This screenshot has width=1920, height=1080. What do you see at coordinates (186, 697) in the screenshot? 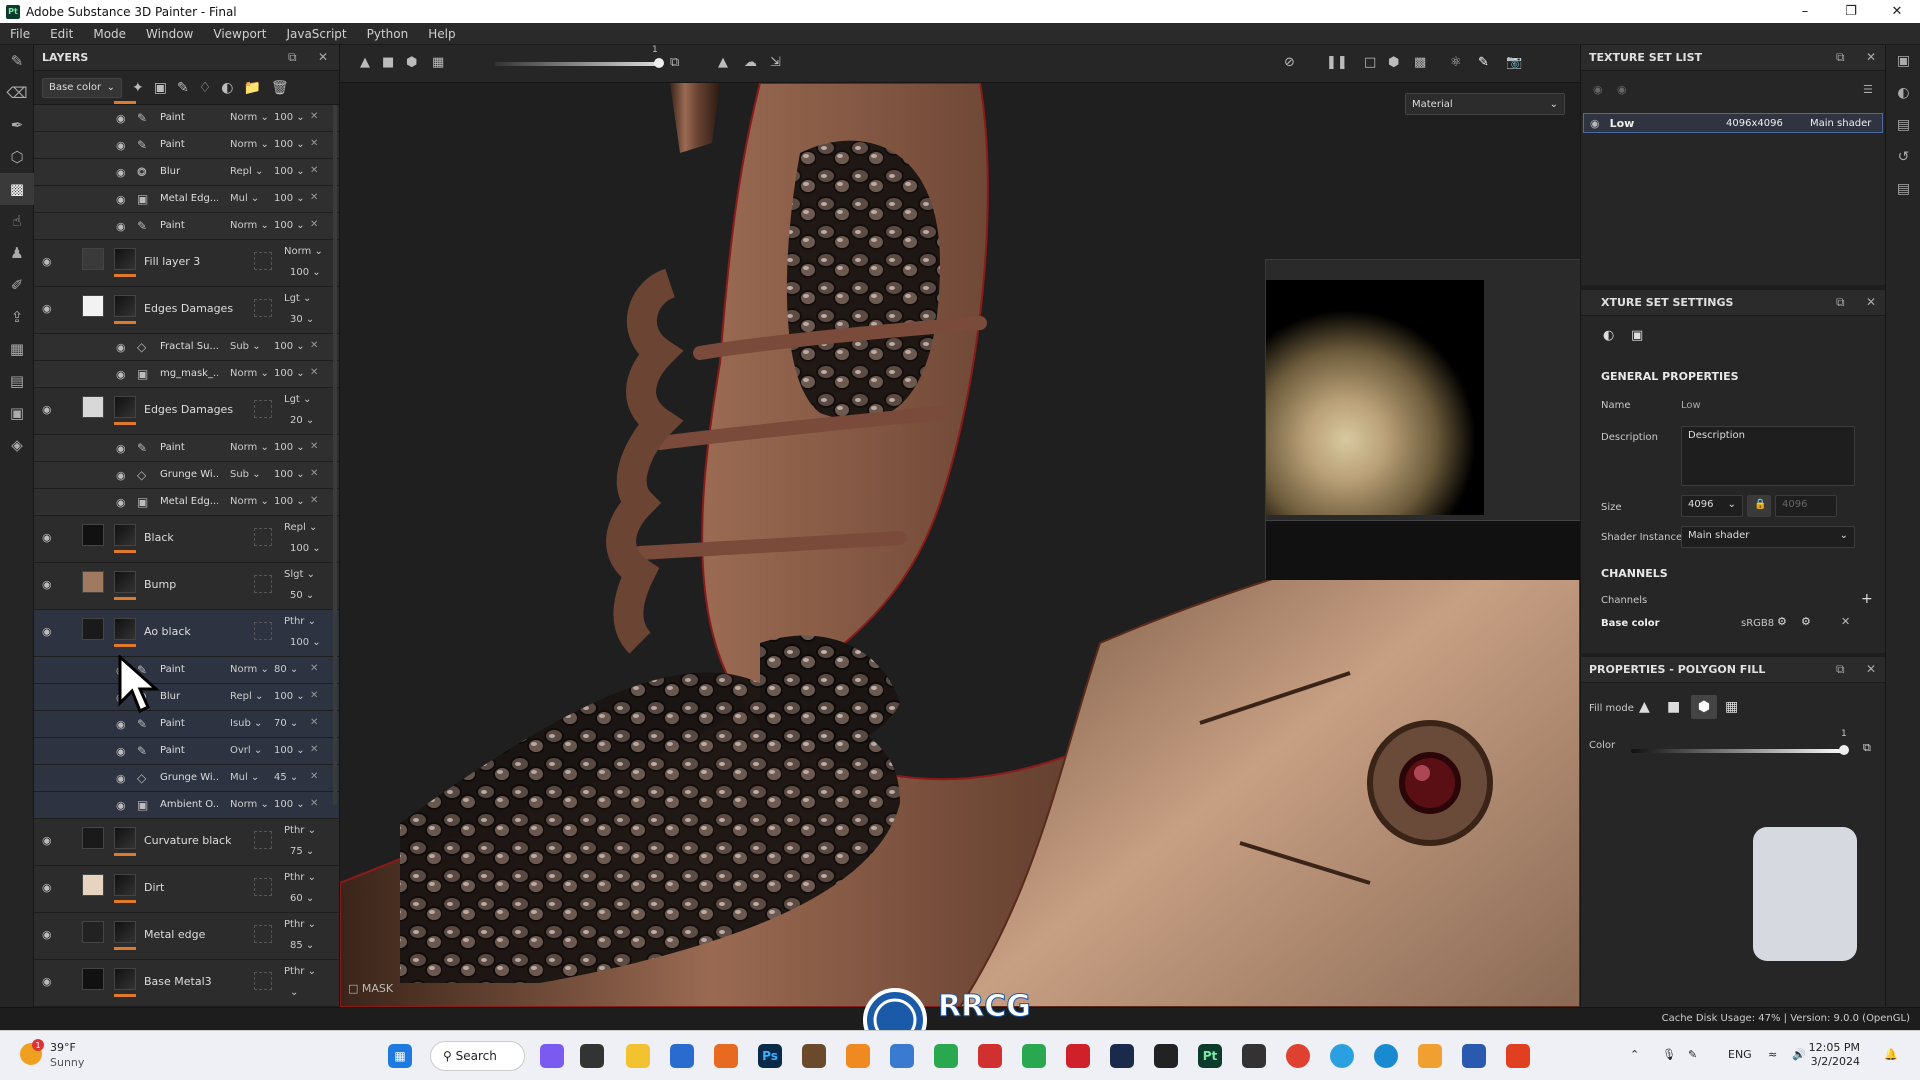
I see `layer-effect-row: ◉⭗BlurRepl ⌄100 ⌄✕` at bounding box center [186, 697].